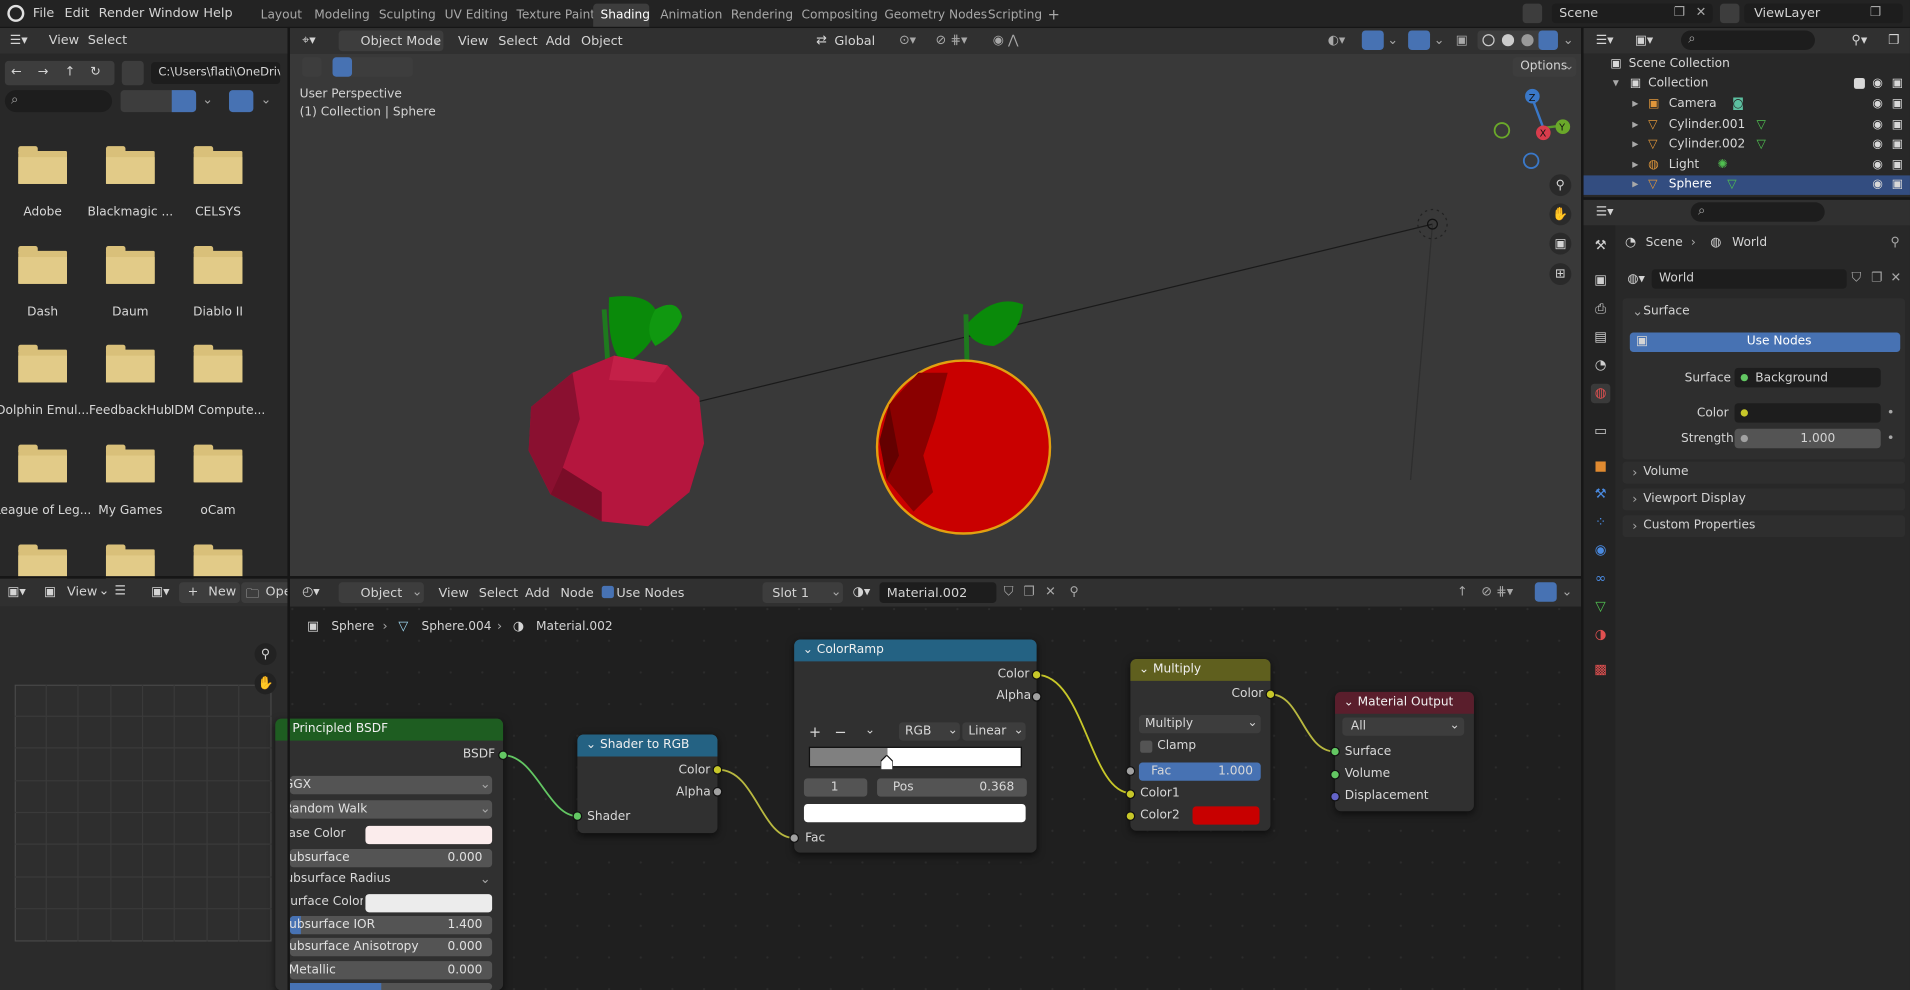 Image resolution: width=1910 pixels, height=990 pixels. What do you see at coordinates (1226, 815) in the screenshot?
I see `color2-swatch` at bounding box center [1226, 815].